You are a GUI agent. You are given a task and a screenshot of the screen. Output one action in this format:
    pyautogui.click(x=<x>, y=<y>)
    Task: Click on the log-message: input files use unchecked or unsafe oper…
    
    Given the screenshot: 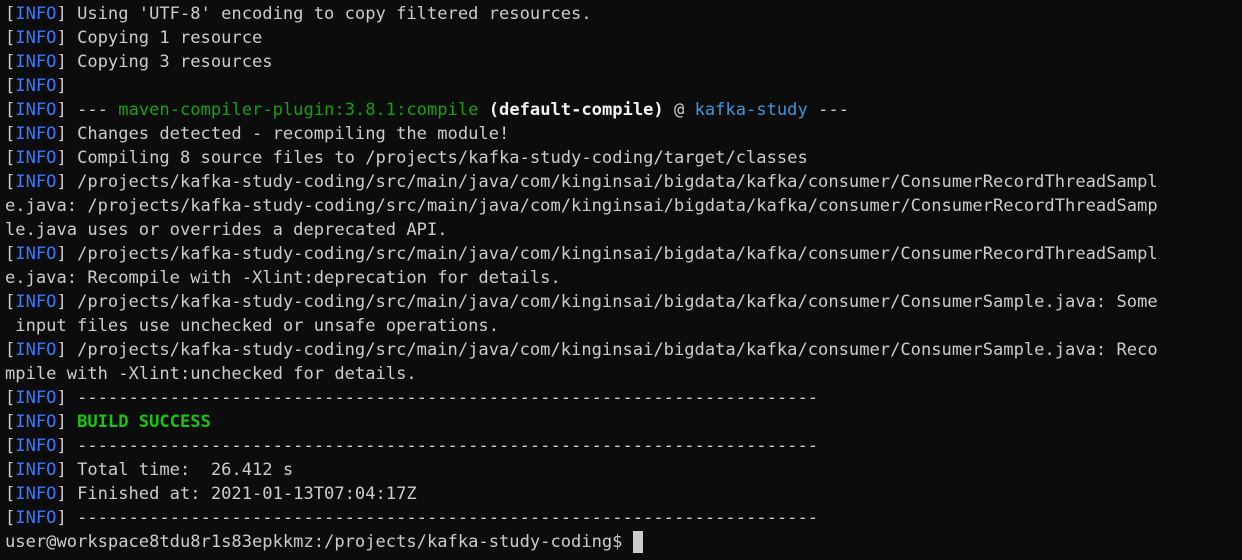 What is the action you would take?
    pyautogui.click(x=252, y=326)
    